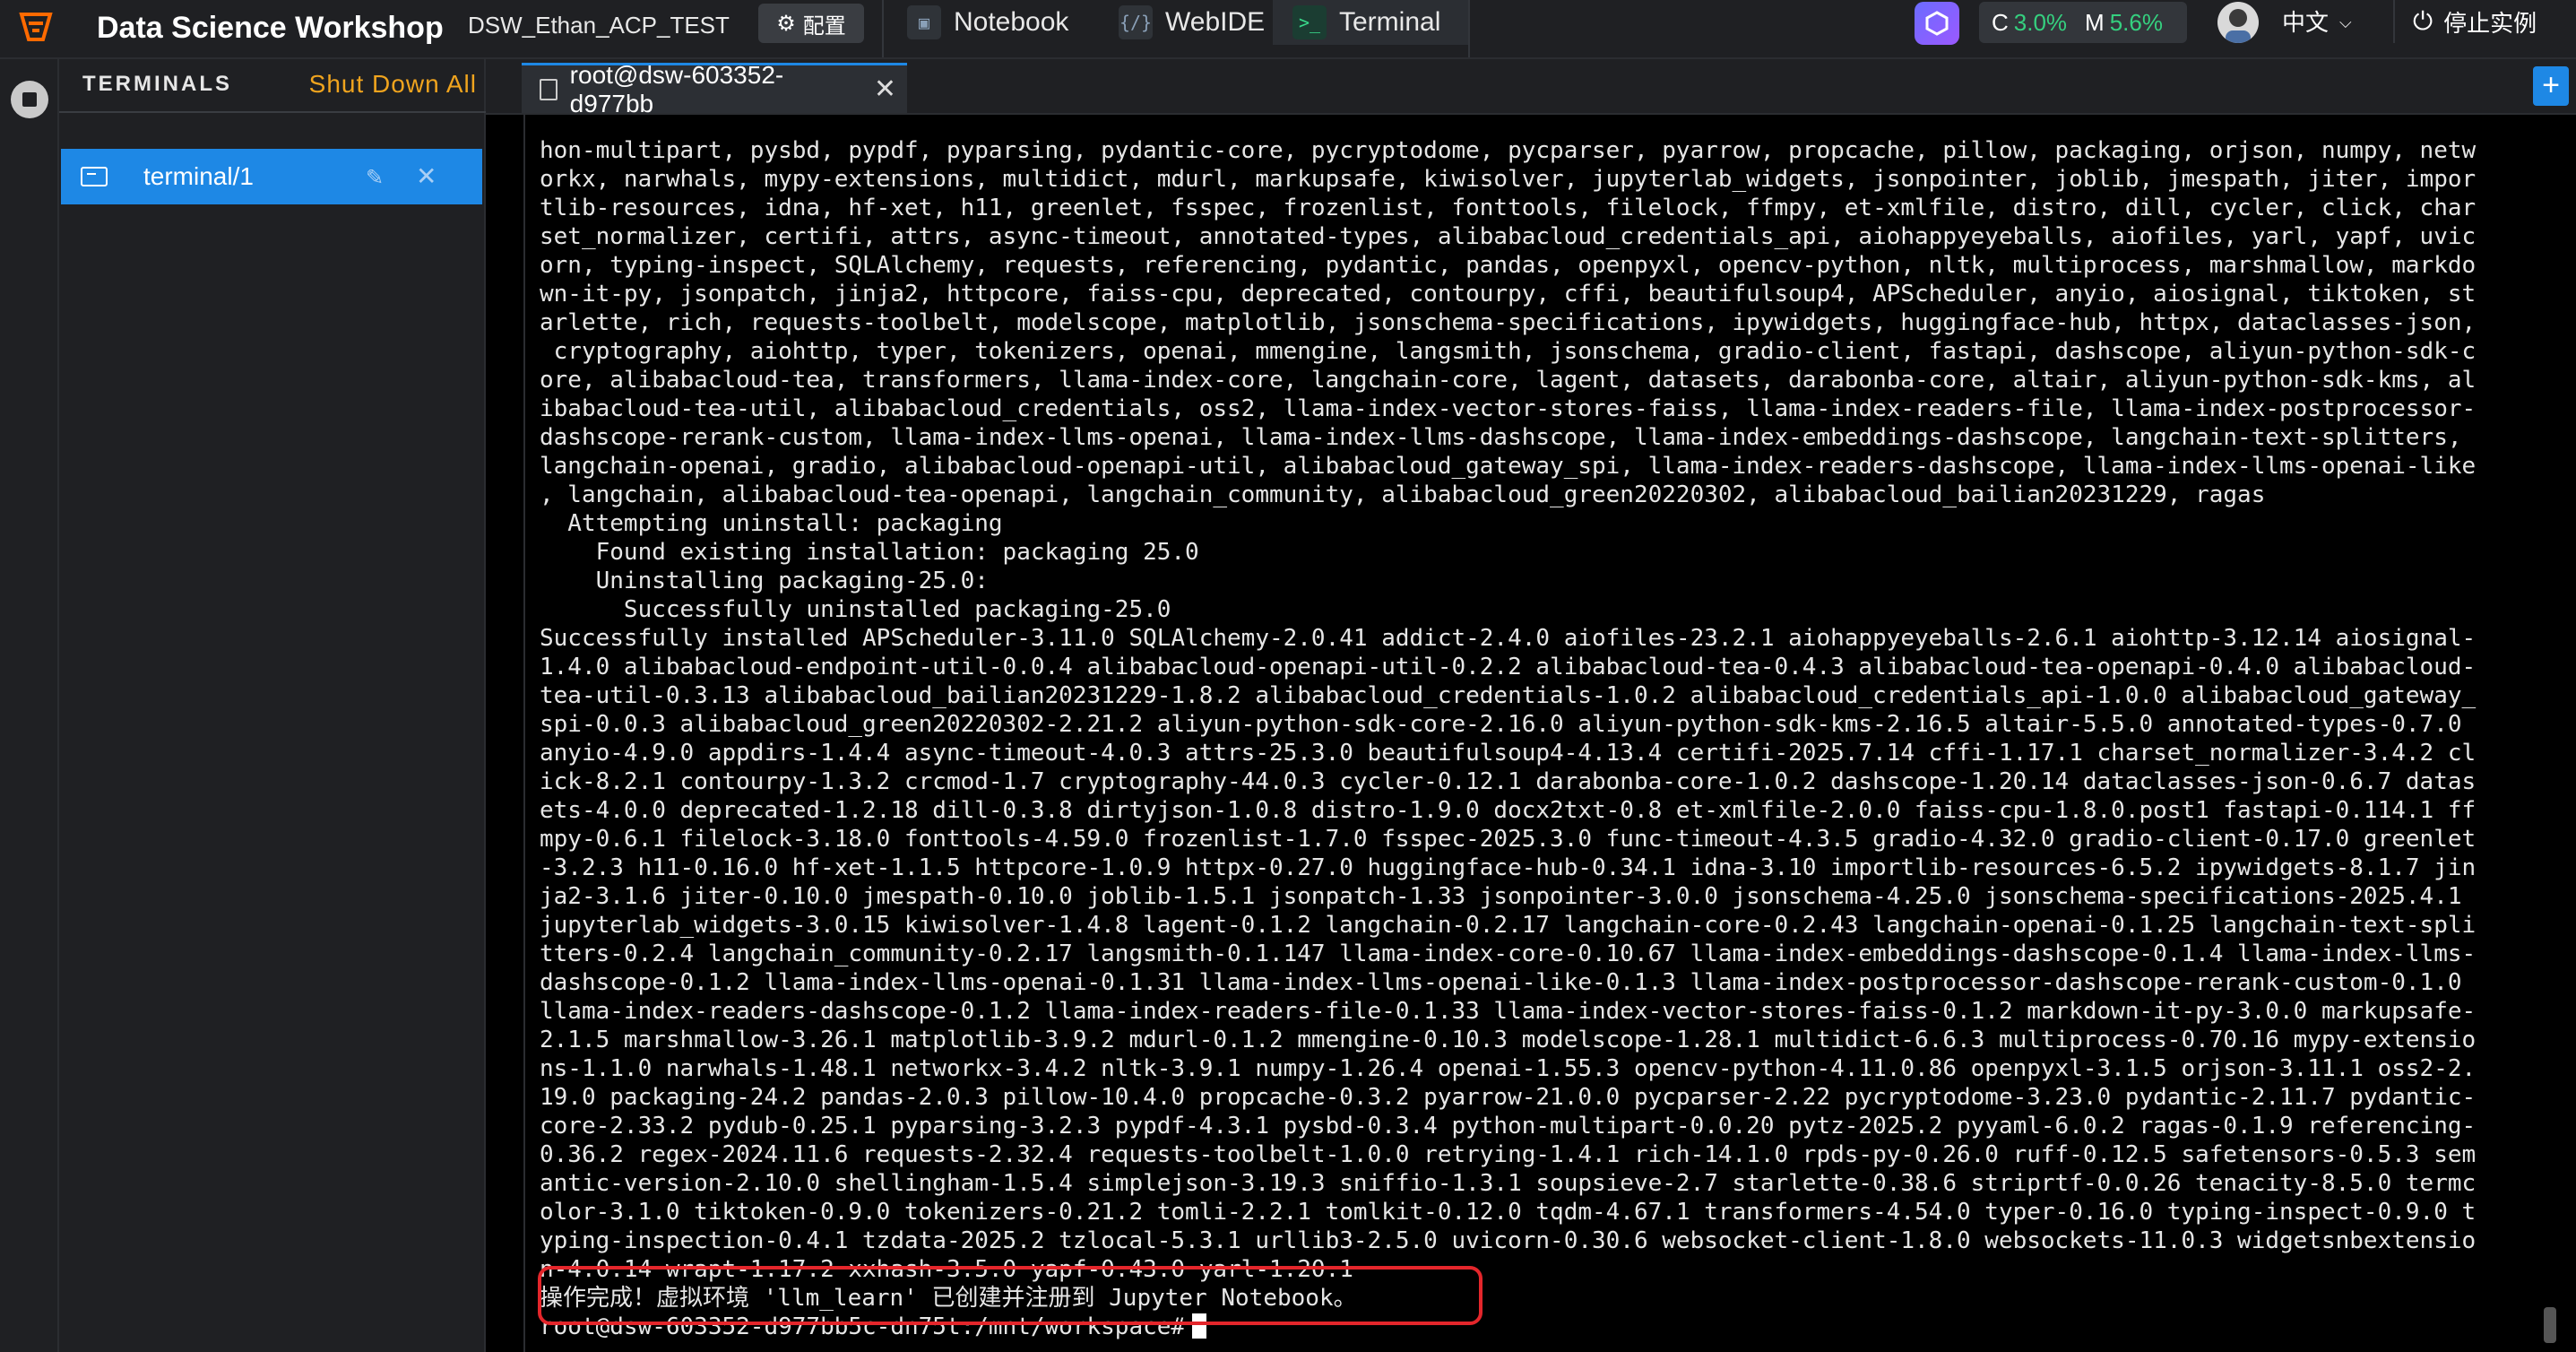 This screenshot has height=1352, width=2576. Describe the element at coordinates (1390, 22) in the screenshot. I see `tab-label: Terminal` at that location.